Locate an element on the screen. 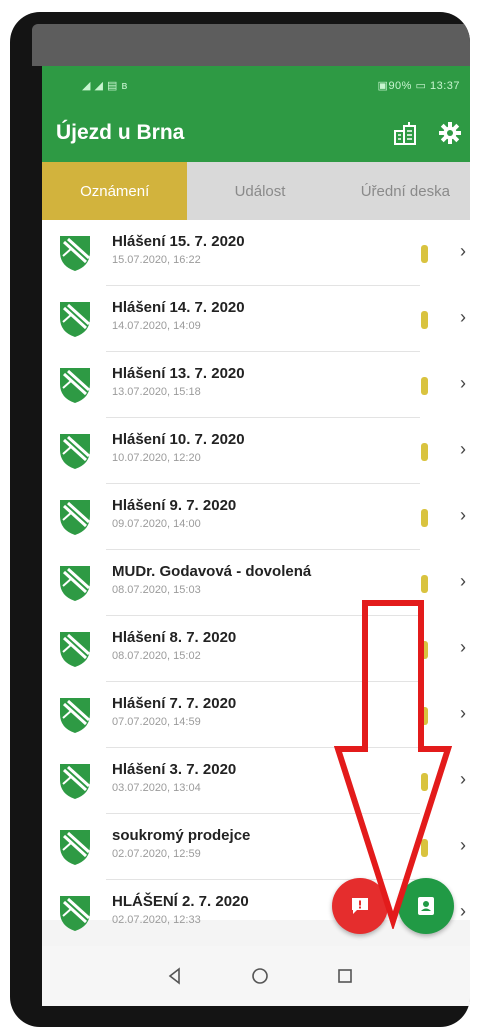  report-issue-button is located at coordinates (360, 906).